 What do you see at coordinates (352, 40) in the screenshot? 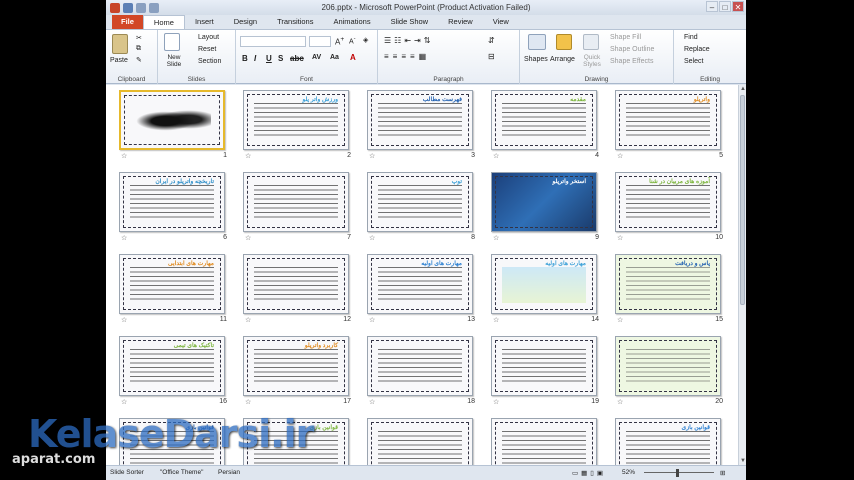
I see `shrink-font-icon: A-` at bounding box center [352, 40].